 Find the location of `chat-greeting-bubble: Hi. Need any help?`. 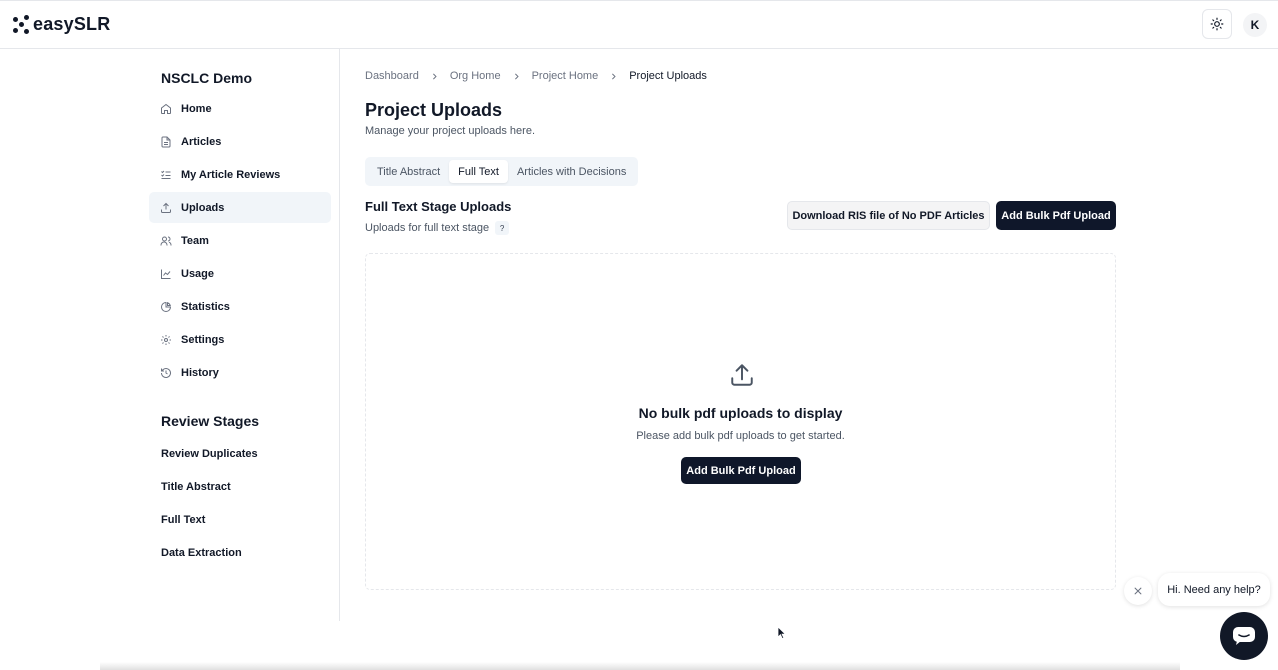

chat-greeting-bubble: Hi. Need any help? is located at coordinates (1214, 589).